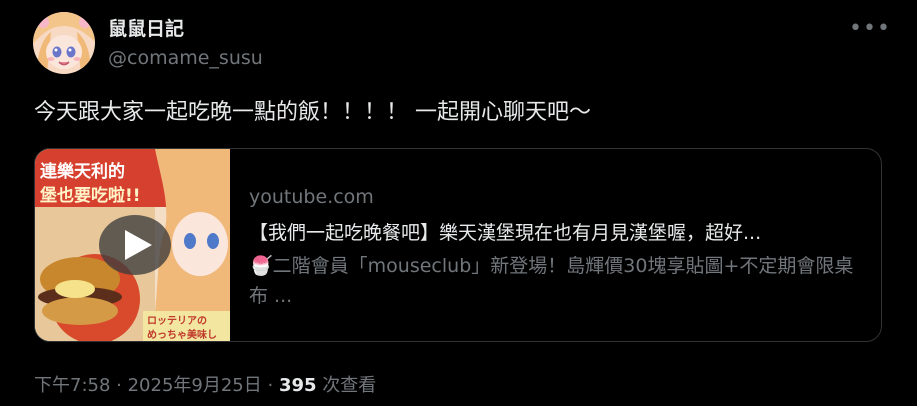 The height and width of the screenshot is (406, 917). I want to click on tweet-text: 今天跟大家一起吃晚一點的飯！！！！ 一起開心聊天吧～, so click(312, 112).